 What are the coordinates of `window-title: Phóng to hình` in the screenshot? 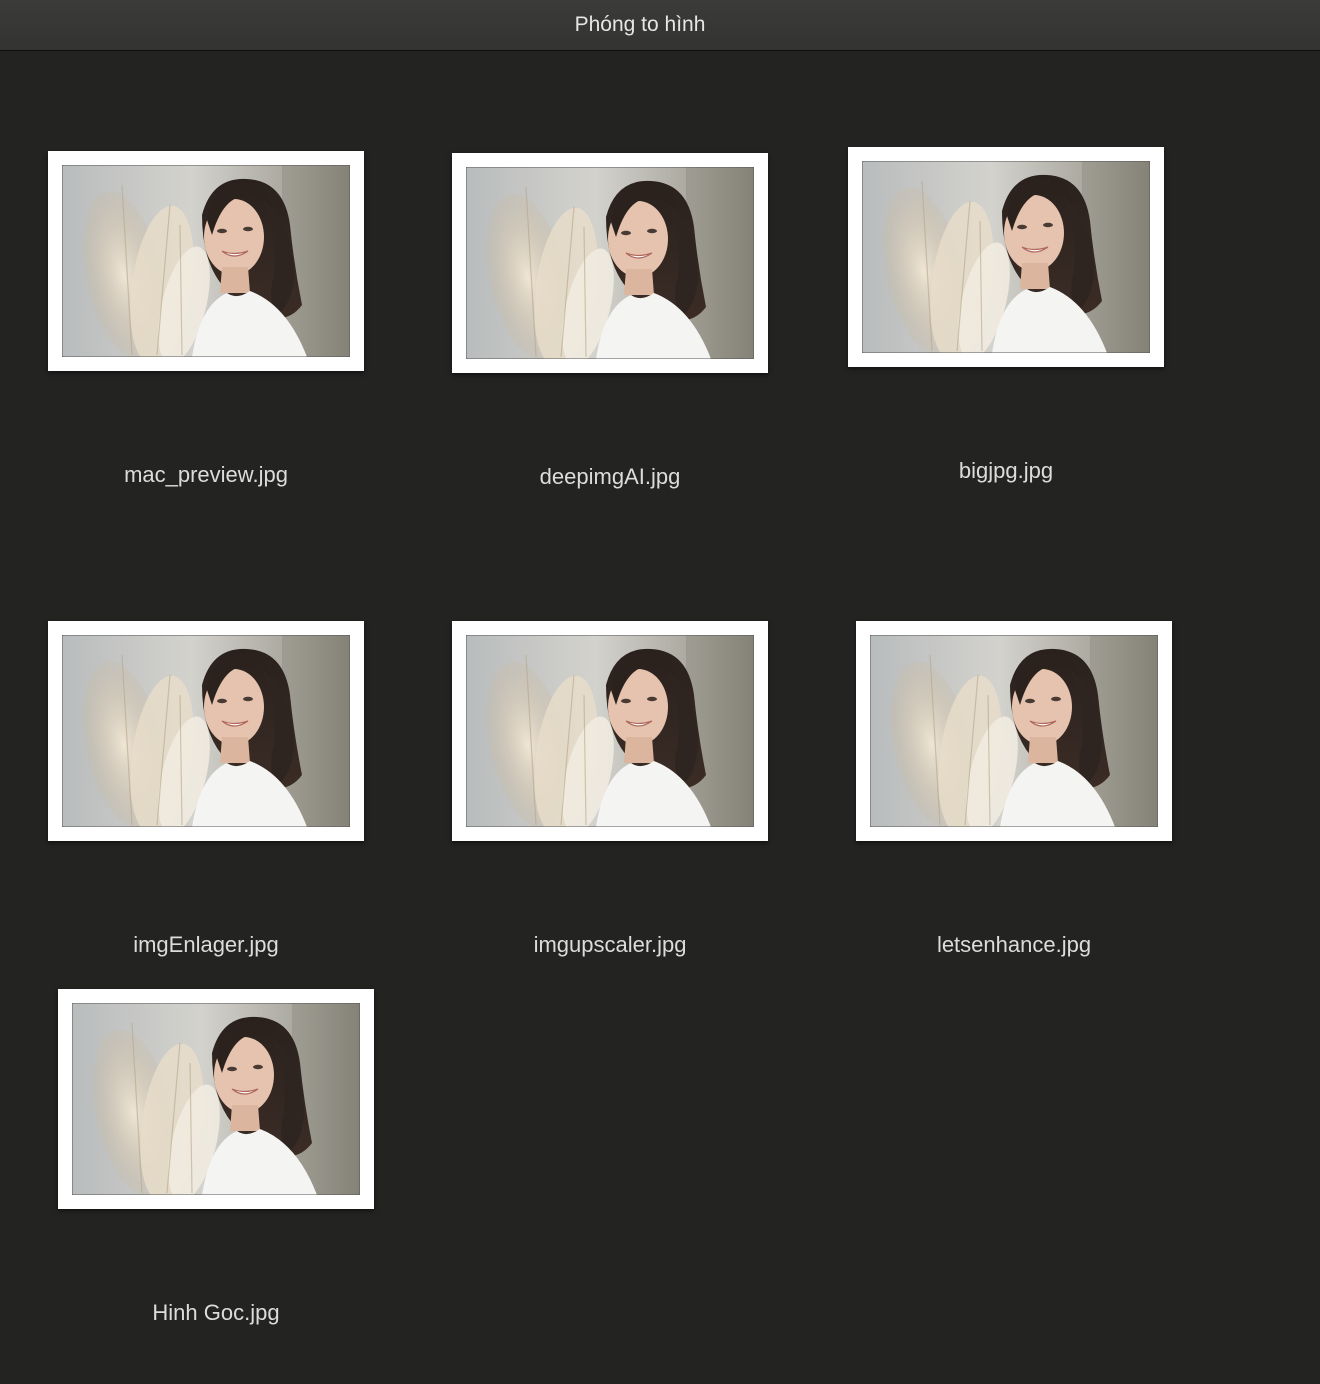 It's located at (640, 24).